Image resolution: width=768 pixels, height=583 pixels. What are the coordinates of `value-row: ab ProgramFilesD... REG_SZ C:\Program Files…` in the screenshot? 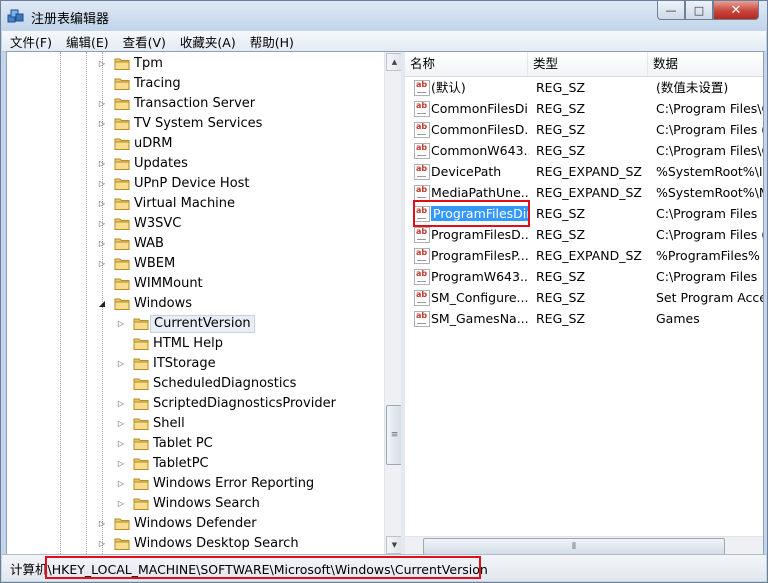 It's located at (584, 234).